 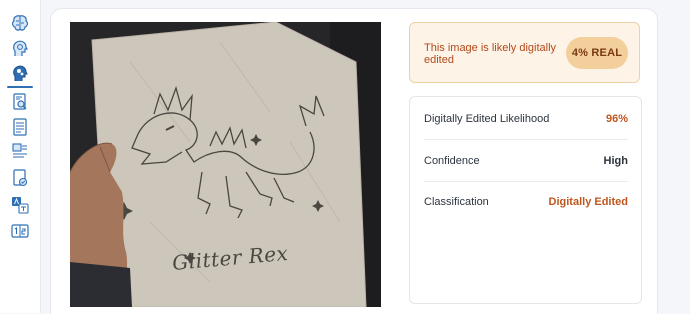 I want to click on detail-row-classification: Classification Digitally Edited, so click(x=526, y=202).